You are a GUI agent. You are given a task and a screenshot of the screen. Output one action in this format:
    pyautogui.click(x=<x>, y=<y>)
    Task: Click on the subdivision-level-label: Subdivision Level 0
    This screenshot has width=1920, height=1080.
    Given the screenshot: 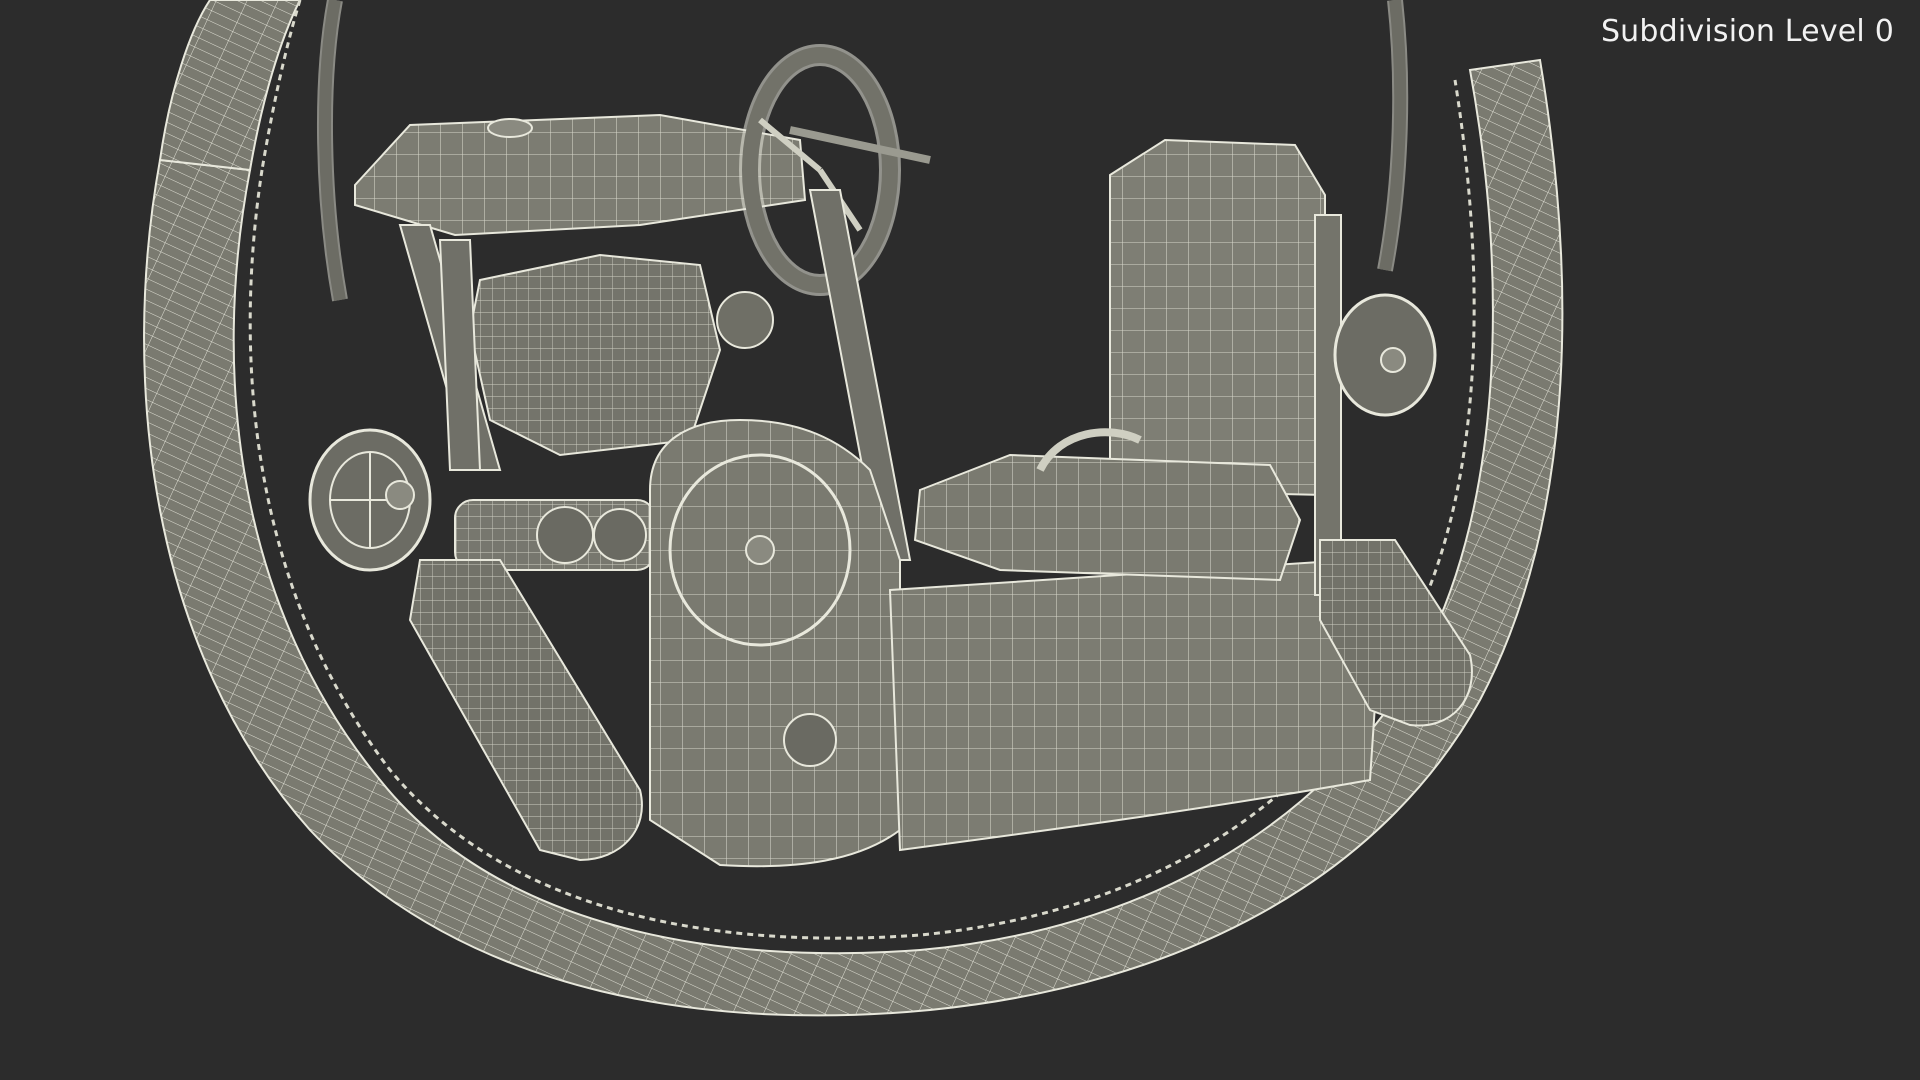 What is the action you would take?
    pyautogui.click(x=1747, y=31)
    